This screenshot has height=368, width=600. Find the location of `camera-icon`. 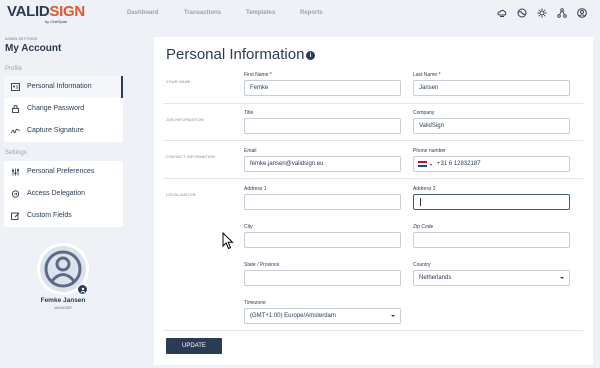

camera-icon is located at coordinates (82, 290).